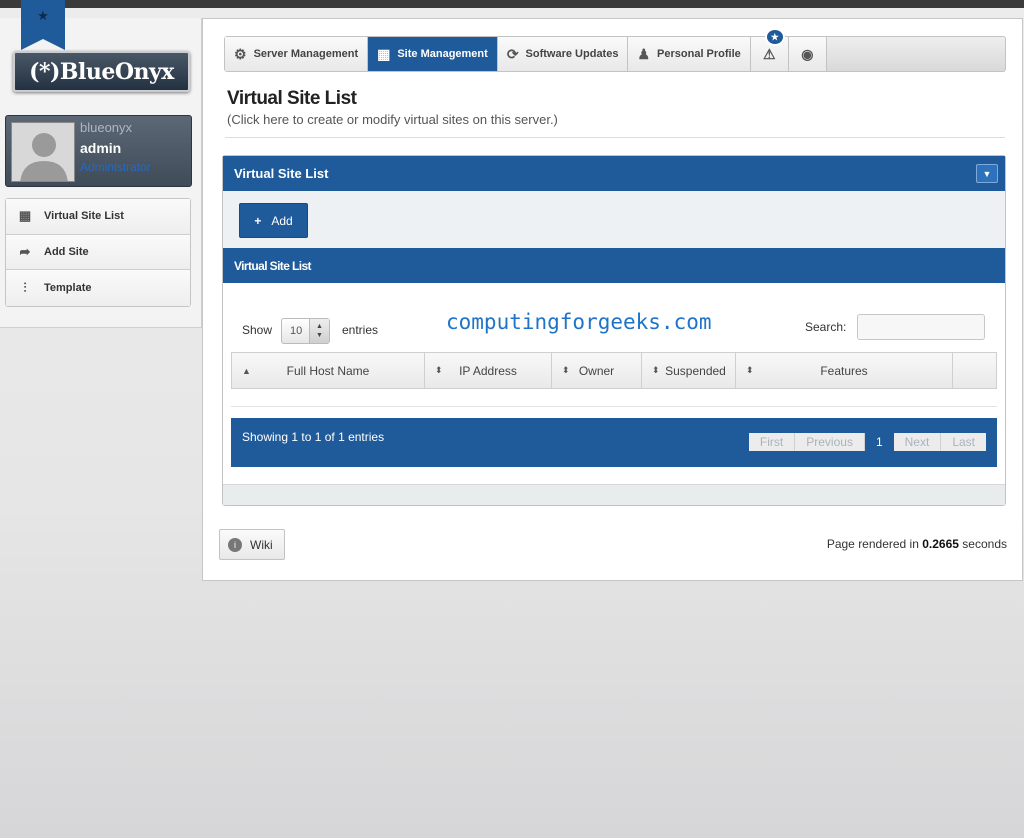  What do you see at coordinates (360, 330) in the screenshot?
I see `entries-label: entries` at bounding box center [360, 330].